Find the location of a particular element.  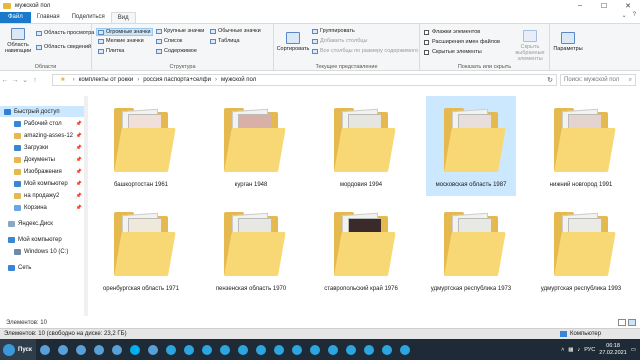

tab-home: Главная is located at coordinates (48, 17).